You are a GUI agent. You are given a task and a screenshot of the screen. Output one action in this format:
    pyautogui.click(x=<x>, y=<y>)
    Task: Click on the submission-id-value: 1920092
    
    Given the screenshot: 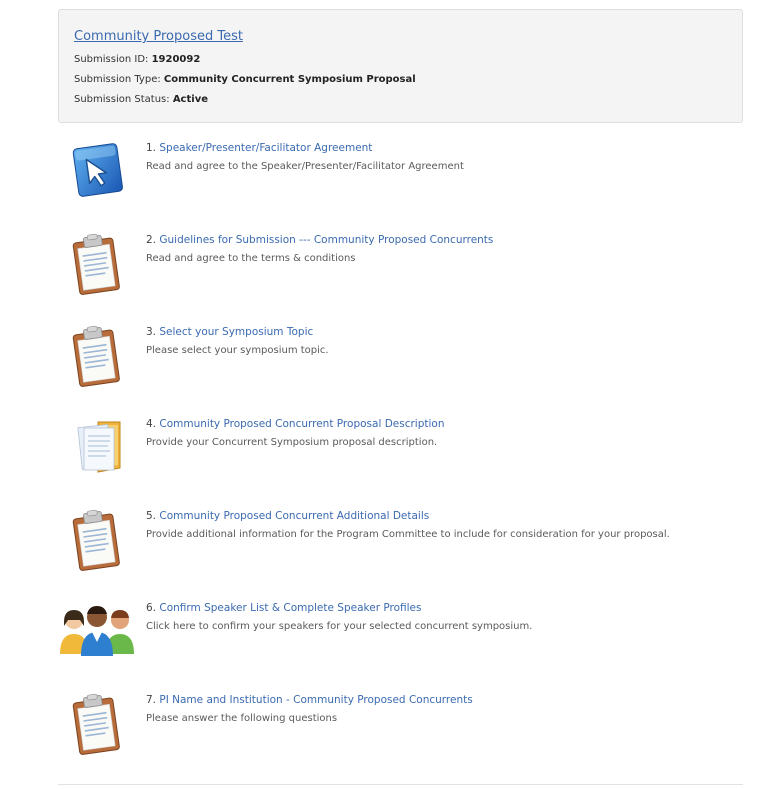 What is the action you would take?
    pyautogui.click(x=176, y=59)
    